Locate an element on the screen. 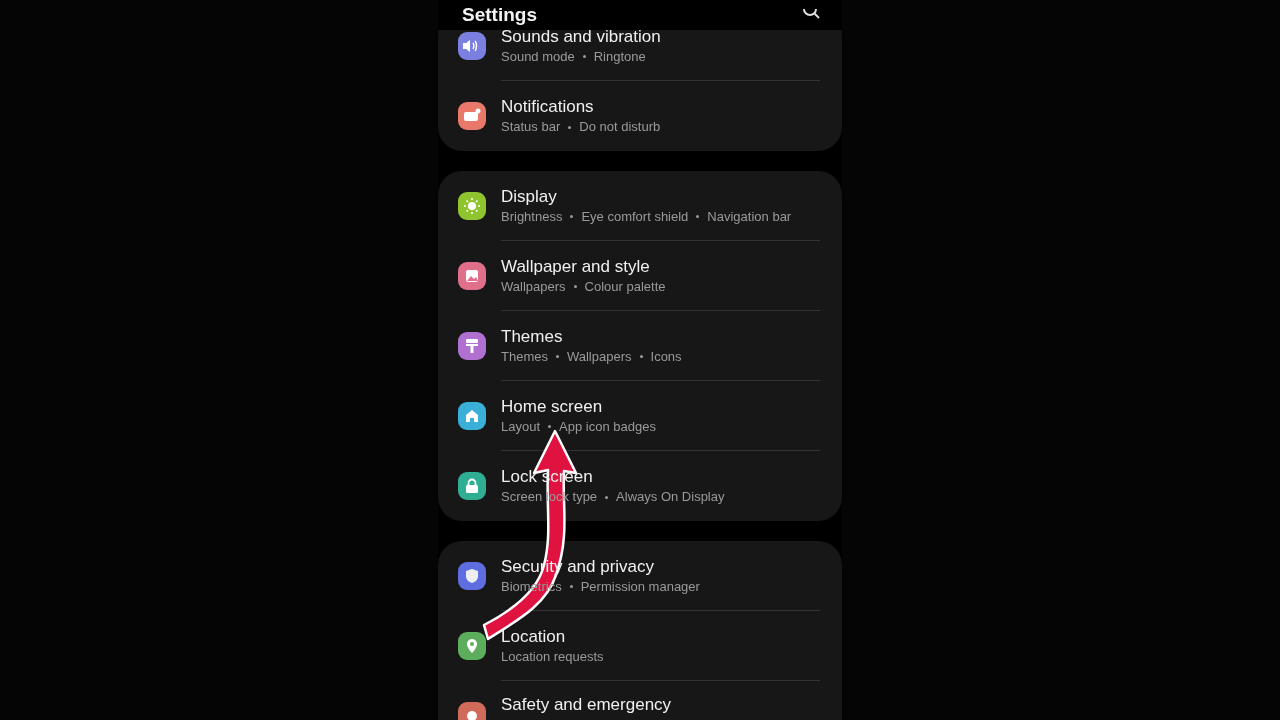 This screenshot has width=1280, height=720. setting-title: Safety and emergency is located at coordinates (660, 705).